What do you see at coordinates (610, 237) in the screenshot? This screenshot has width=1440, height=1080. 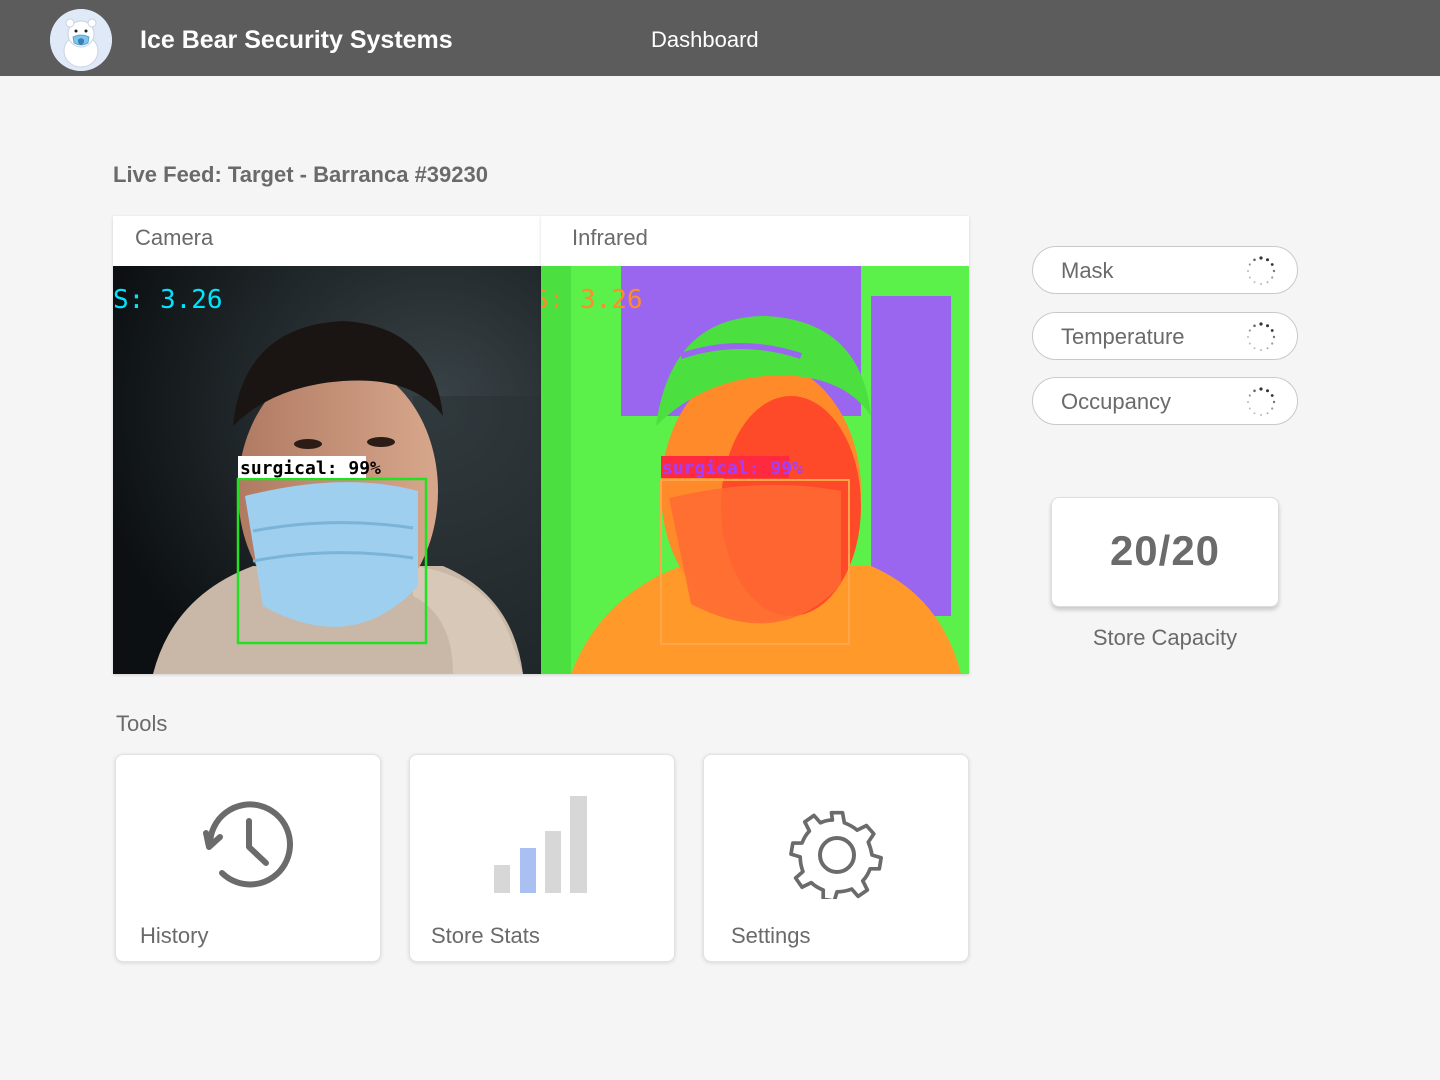 I see `infrared-panel-label: Infrared` at bounding box center [610, 237].